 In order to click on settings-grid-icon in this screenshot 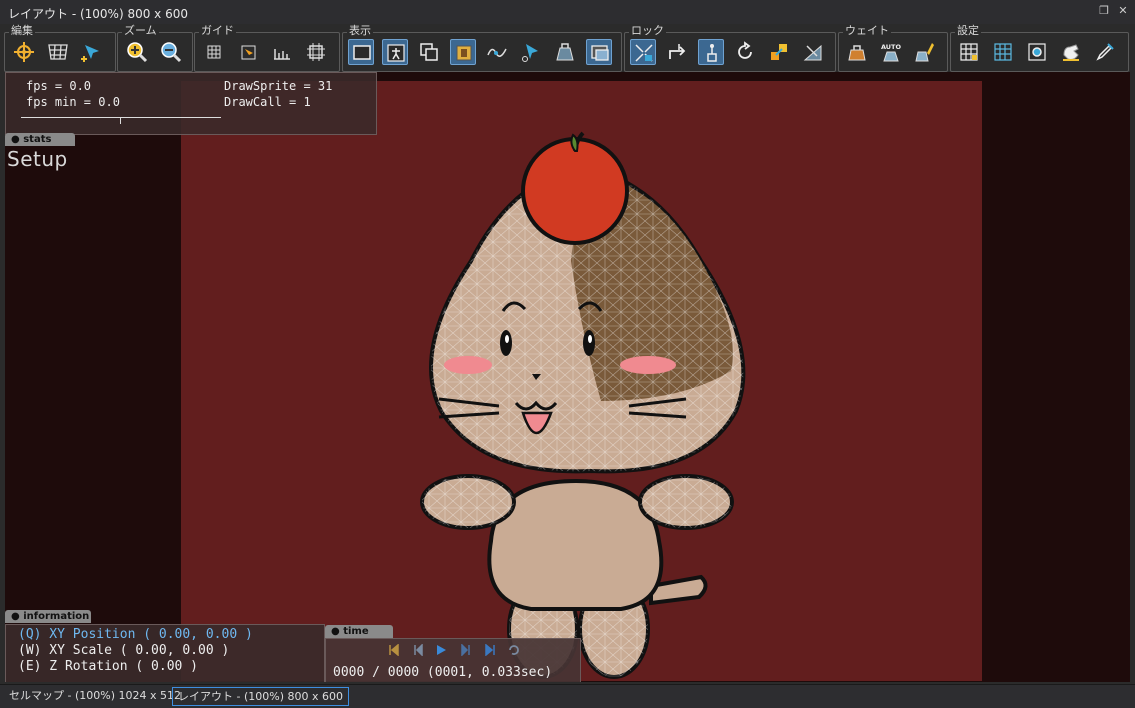, I will do `click(969, 52)`.